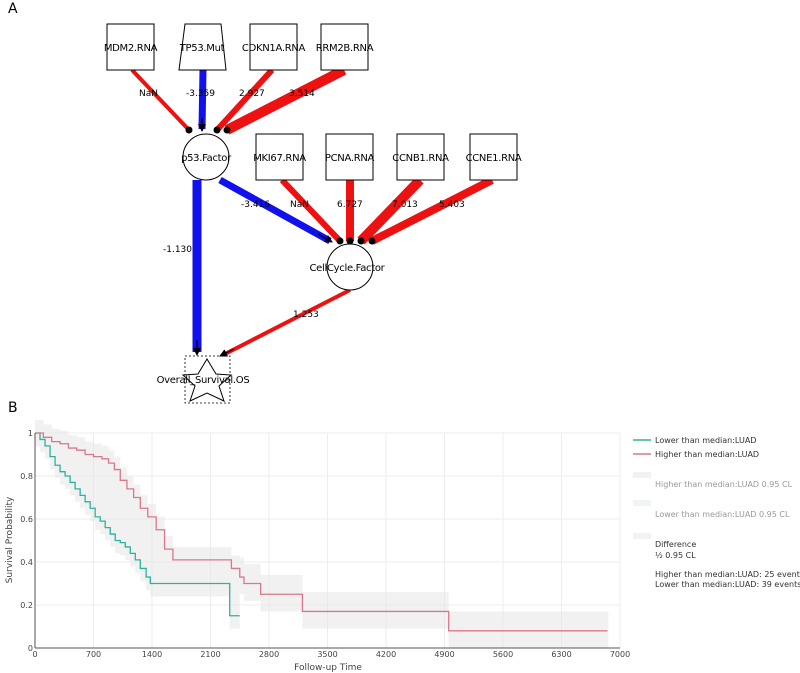  I want to click on y-axis-title: Survival Probability, so click(10, 539).